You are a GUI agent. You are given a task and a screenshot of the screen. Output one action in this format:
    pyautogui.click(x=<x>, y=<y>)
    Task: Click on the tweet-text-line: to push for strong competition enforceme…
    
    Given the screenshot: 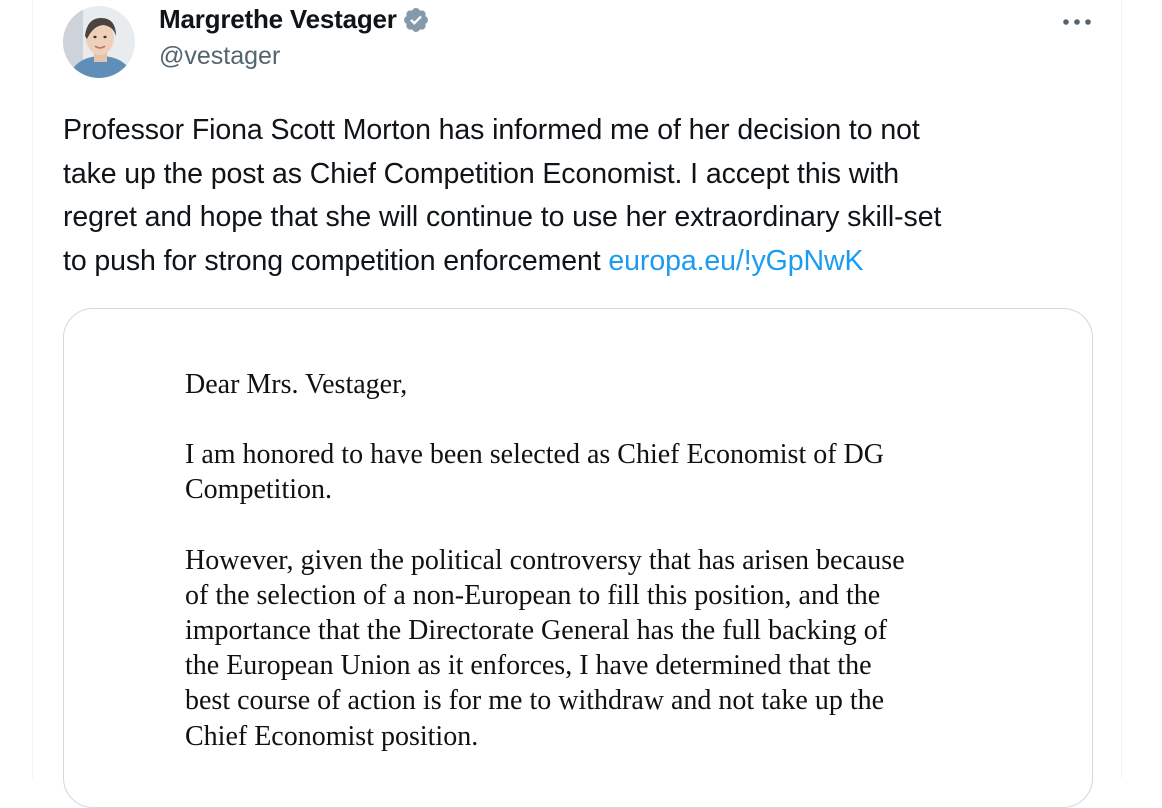 What is the action you would take?
    pyautogui.click(x=578, y=262)
    